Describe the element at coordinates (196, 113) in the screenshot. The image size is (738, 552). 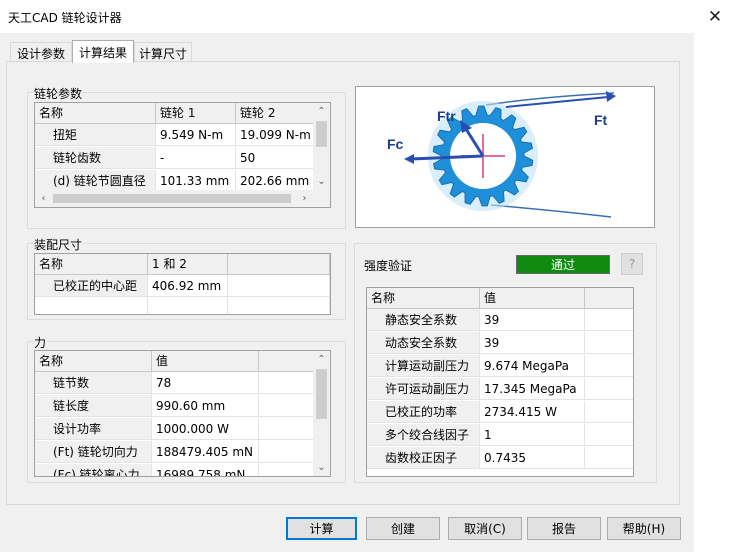
I see `column-header: 链轮 1` at that location.